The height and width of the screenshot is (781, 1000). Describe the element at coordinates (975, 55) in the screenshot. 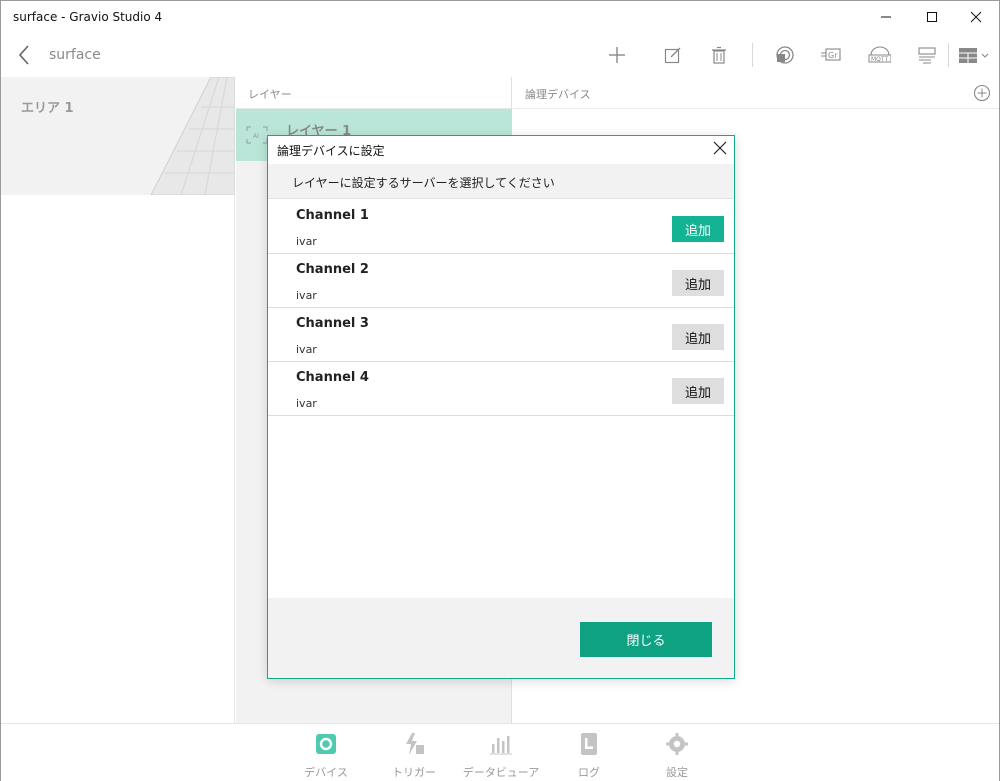

I see `view-grid-icon` at that location.